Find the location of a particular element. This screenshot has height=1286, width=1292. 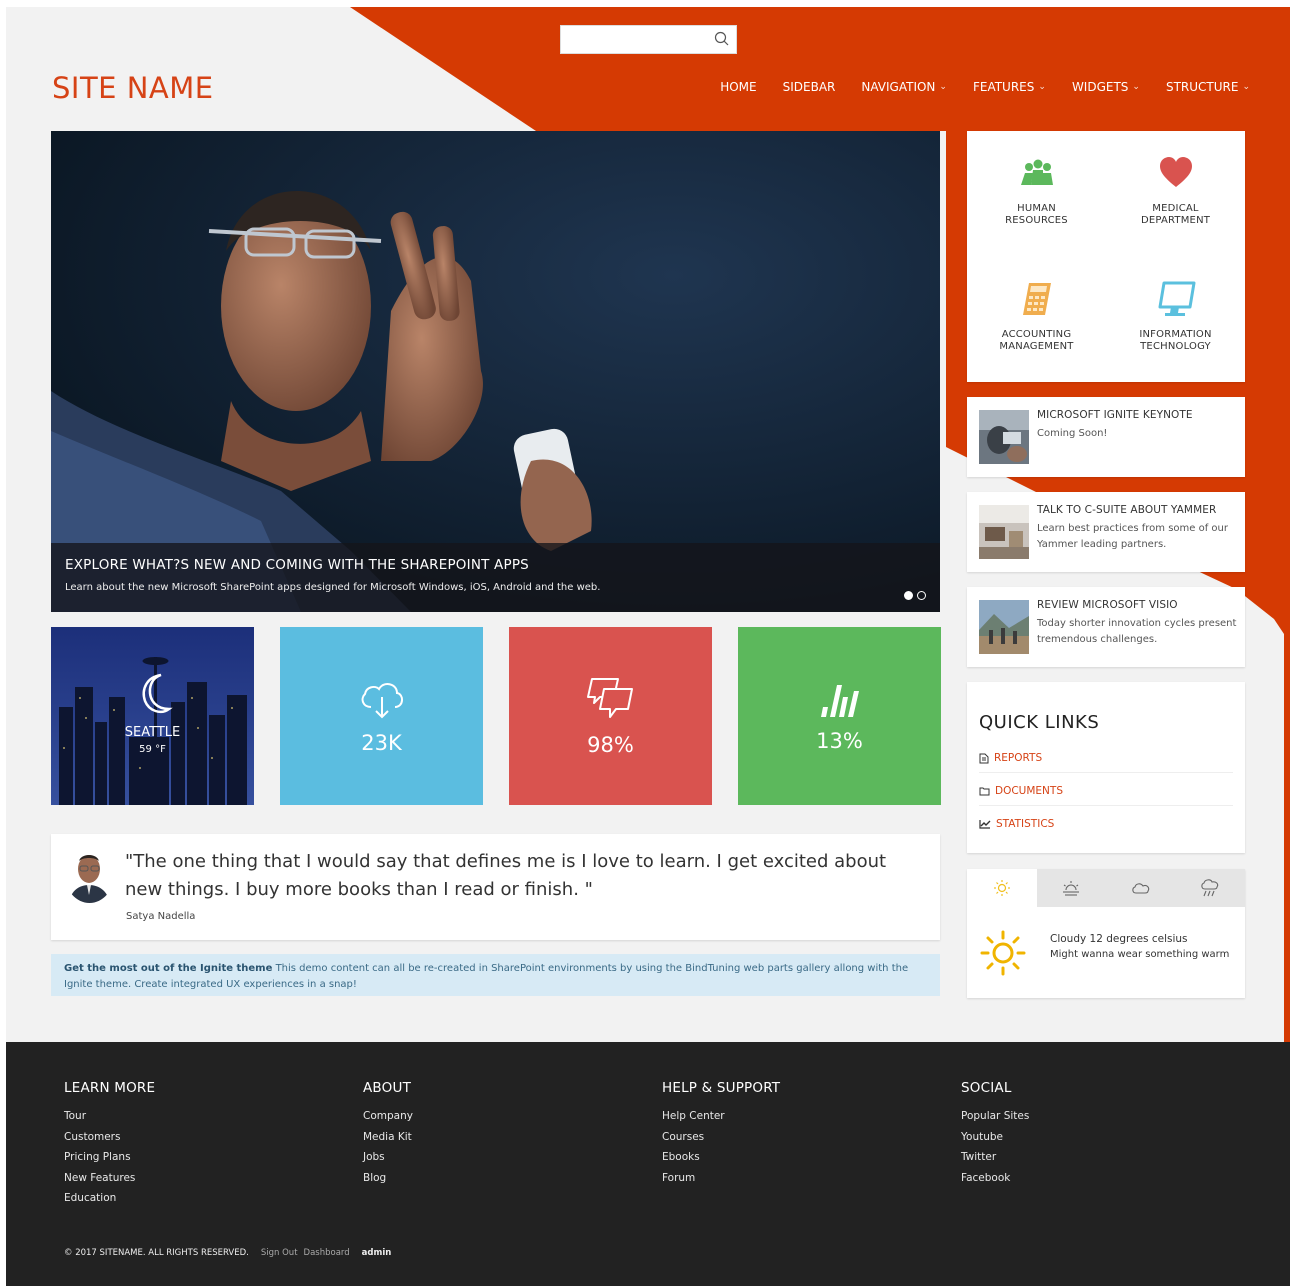

sun-icon is located at coordinates (1001, 888).